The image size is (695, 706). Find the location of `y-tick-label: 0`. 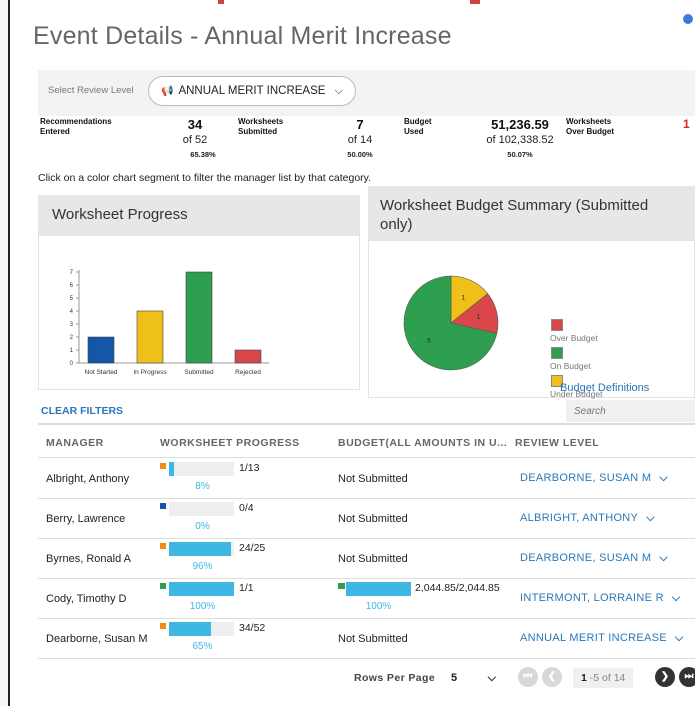

y-tick-label: 0 is located at coordinates (72, 364).